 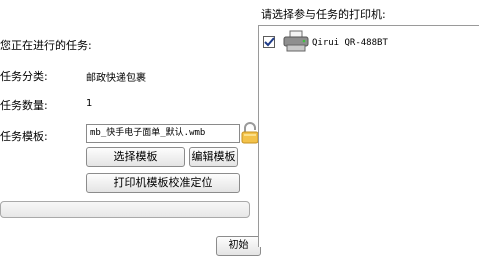 I want to click on template-label: 任务模板:, so click(x=24, y=136).